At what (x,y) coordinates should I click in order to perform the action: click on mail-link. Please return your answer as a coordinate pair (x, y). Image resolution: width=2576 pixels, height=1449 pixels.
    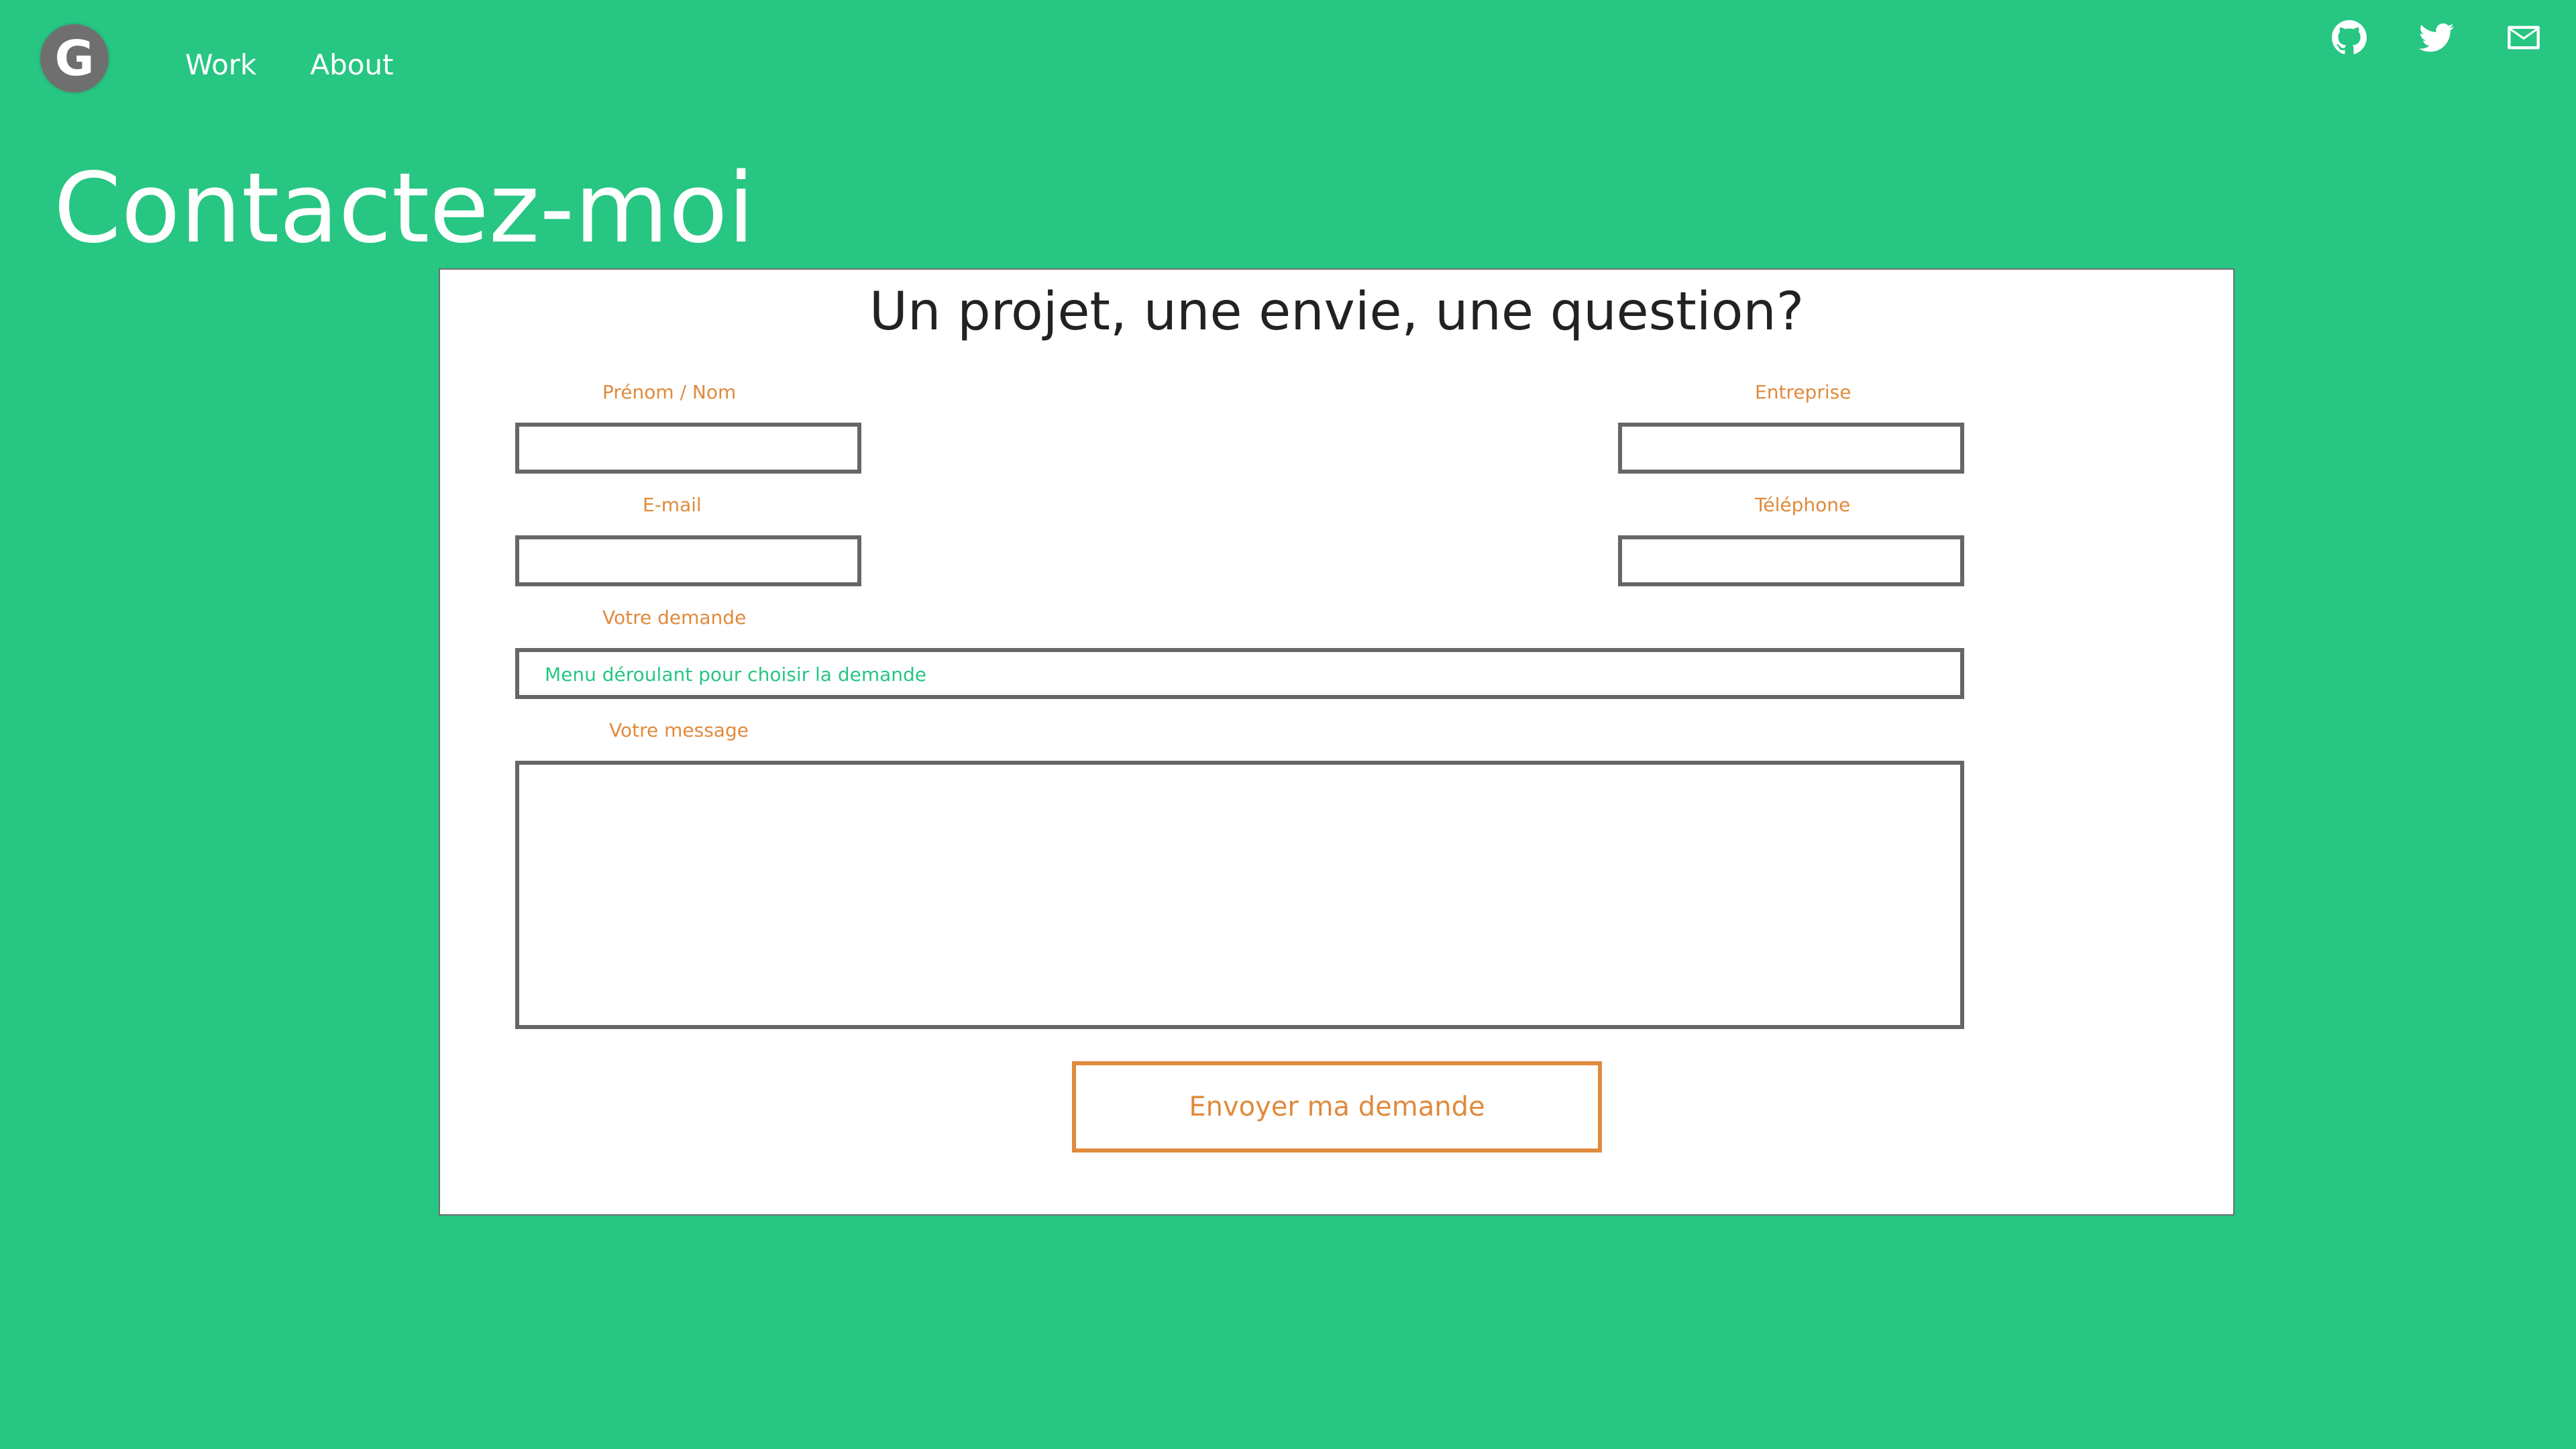
    Looking at the image, I should click on (2523, 37).